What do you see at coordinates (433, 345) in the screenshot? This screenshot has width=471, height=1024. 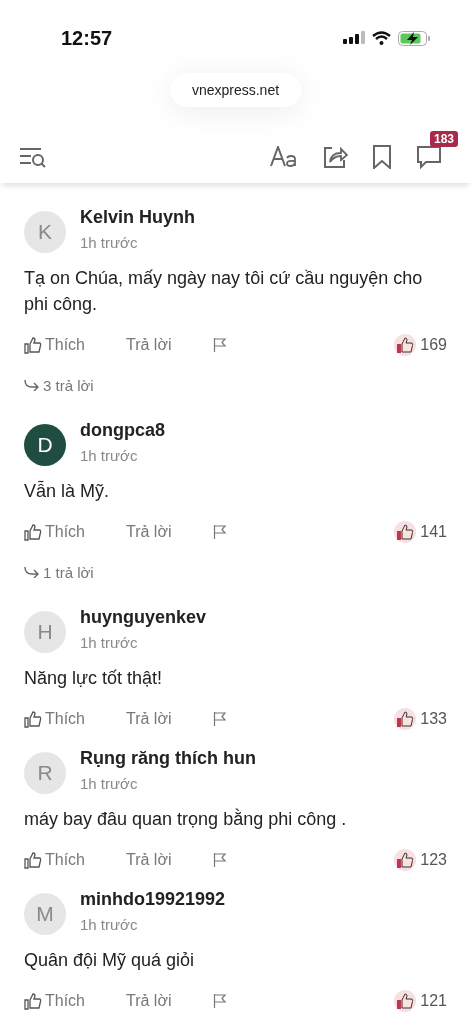 I see `like-count: 169` at bounding box center [433, 345].